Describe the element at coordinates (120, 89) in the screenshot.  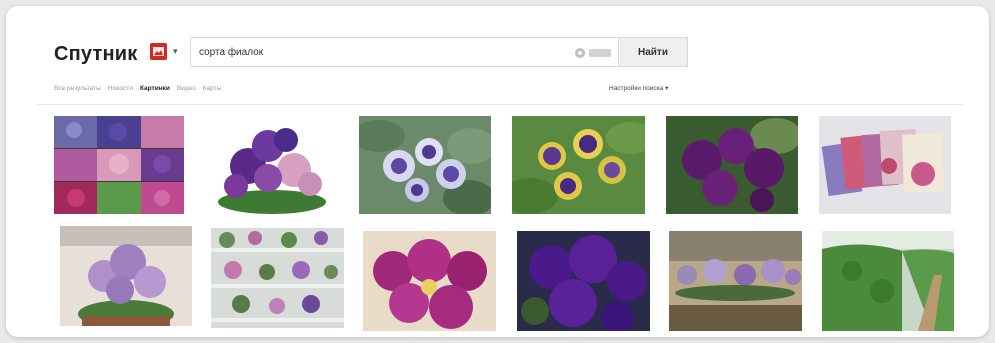
I see `tab-news: Новости` at that location.